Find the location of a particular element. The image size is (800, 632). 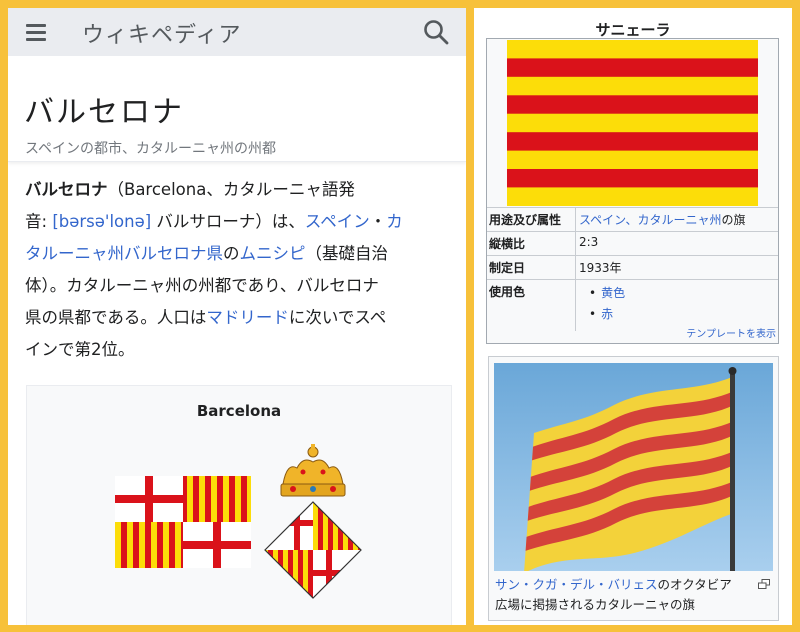

senyera-infobox-title: サニェーラ is located at coordinates (633, 30).